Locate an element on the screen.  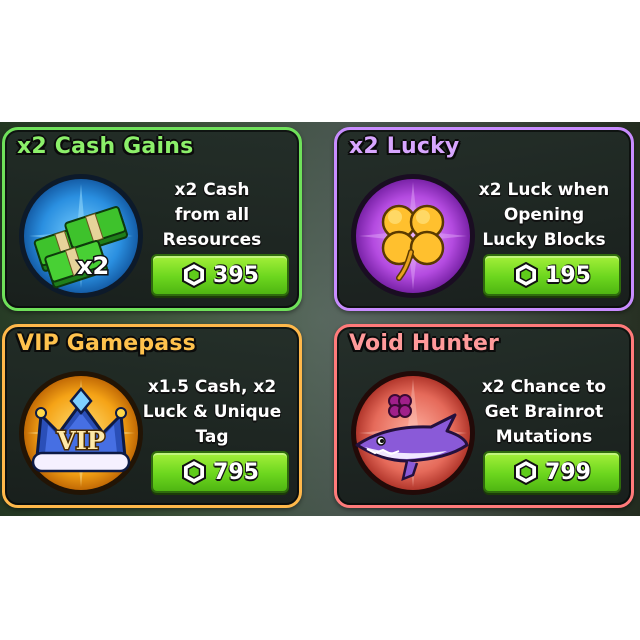
card-description: x2 Chance to Get Brainrot Mutations is located at coordinates (544, 412).